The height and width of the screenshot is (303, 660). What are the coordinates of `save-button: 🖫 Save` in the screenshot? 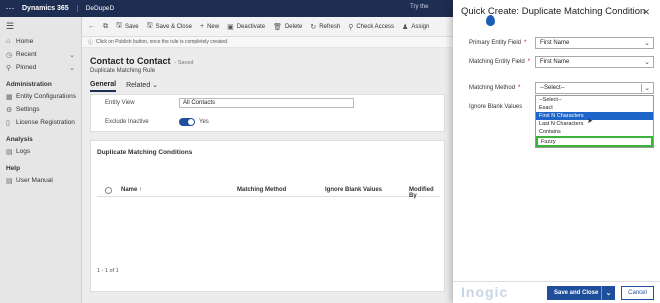 It's located at (127, 26).